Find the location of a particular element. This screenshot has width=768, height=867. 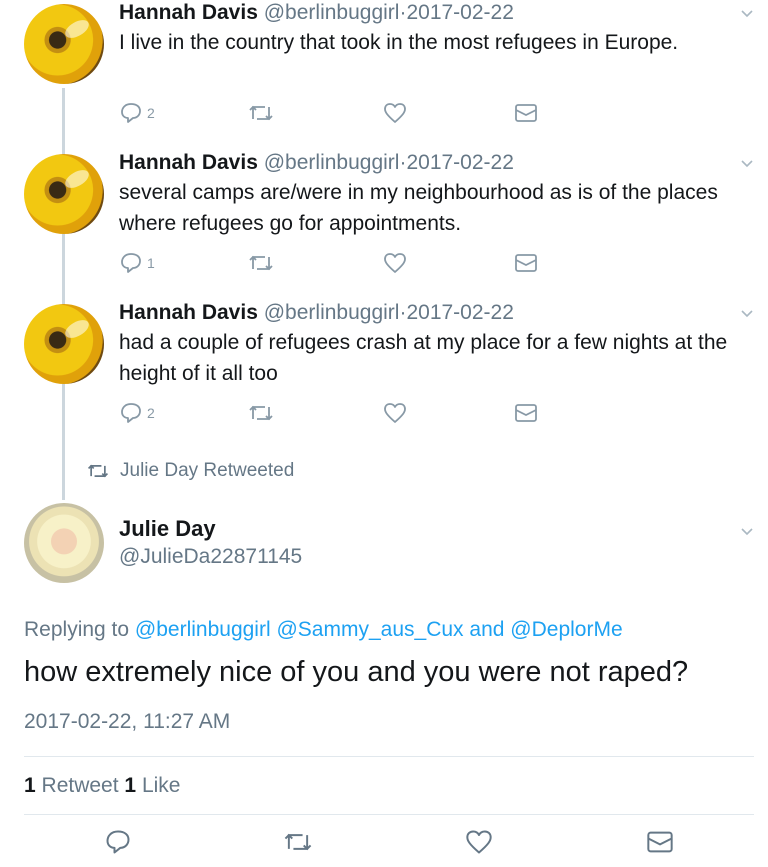

retweeted-label: Julie Day Retweeted is located at coordinates (207, 470).